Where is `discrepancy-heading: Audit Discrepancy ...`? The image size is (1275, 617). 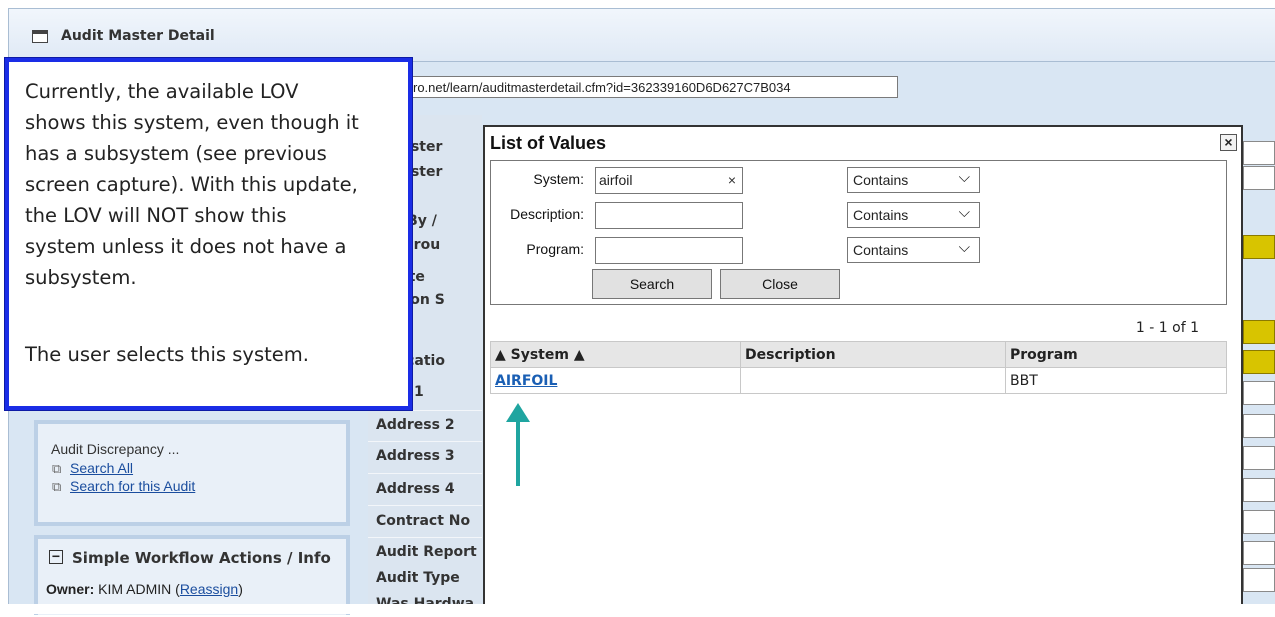 discrepancy-heading: Audit Discrepancy ... is located at coordinates (115, 449).